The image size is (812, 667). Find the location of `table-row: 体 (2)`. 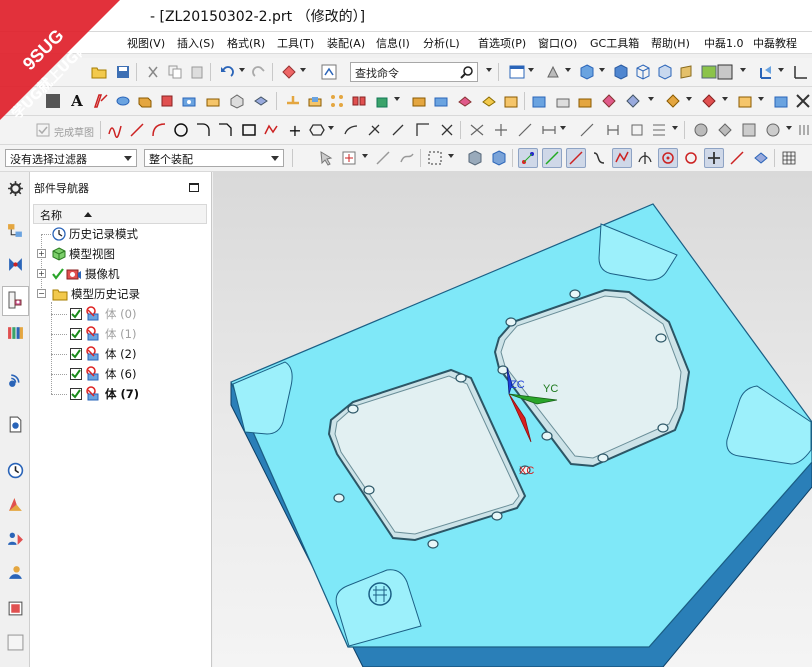

table-row: 体 (2) is located at coordinates (103, 354).